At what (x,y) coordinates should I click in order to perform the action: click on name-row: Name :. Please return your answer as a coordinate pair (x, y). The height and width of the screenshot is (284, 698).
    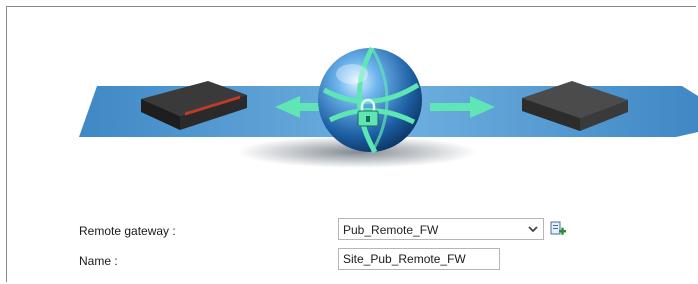
    Looking at the image, I should click on (349, 261).